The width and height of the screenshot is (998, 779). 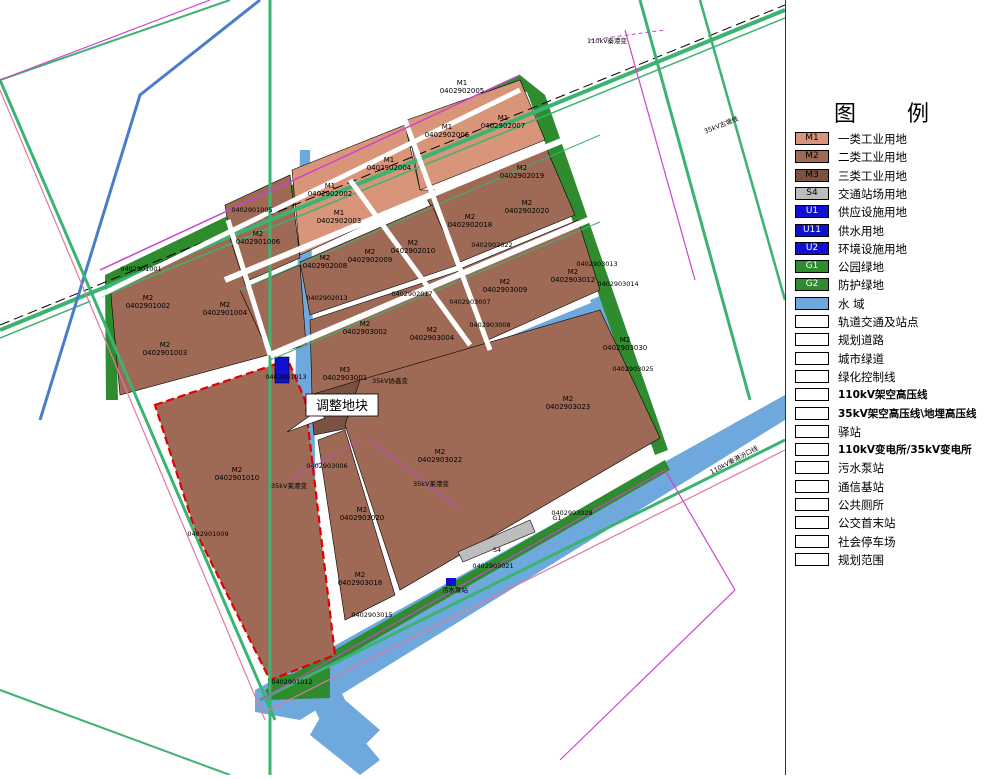 I want to click on legend-label: 三类工业用地, so click(x=872, y=175).